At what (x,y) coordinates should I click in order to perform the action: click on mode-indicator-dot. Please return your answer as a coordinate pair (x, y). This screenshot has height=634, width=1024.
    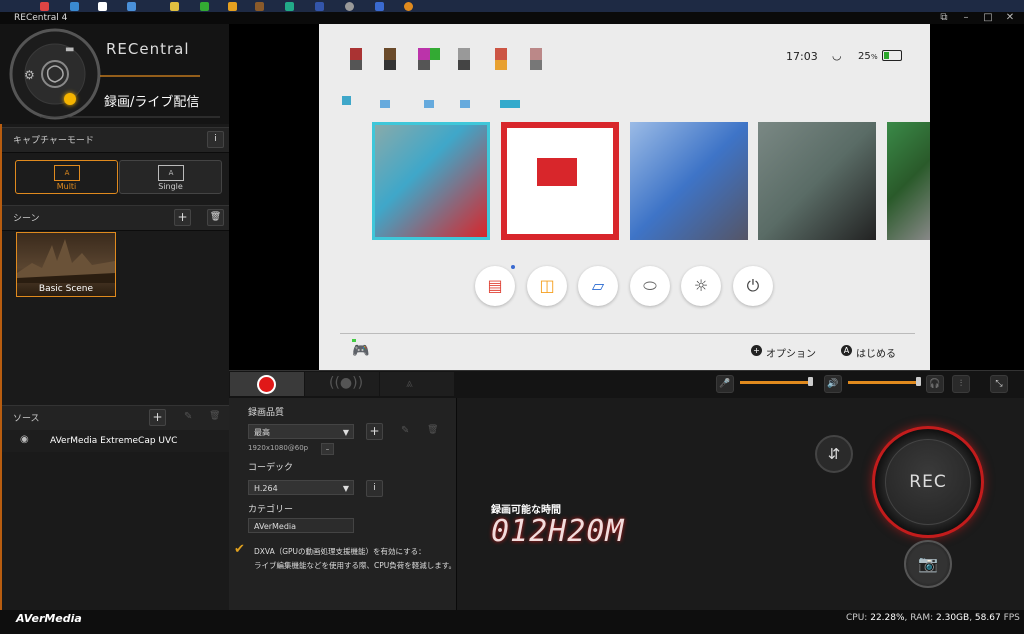
    Looking at the image, I should click on (70, 99).